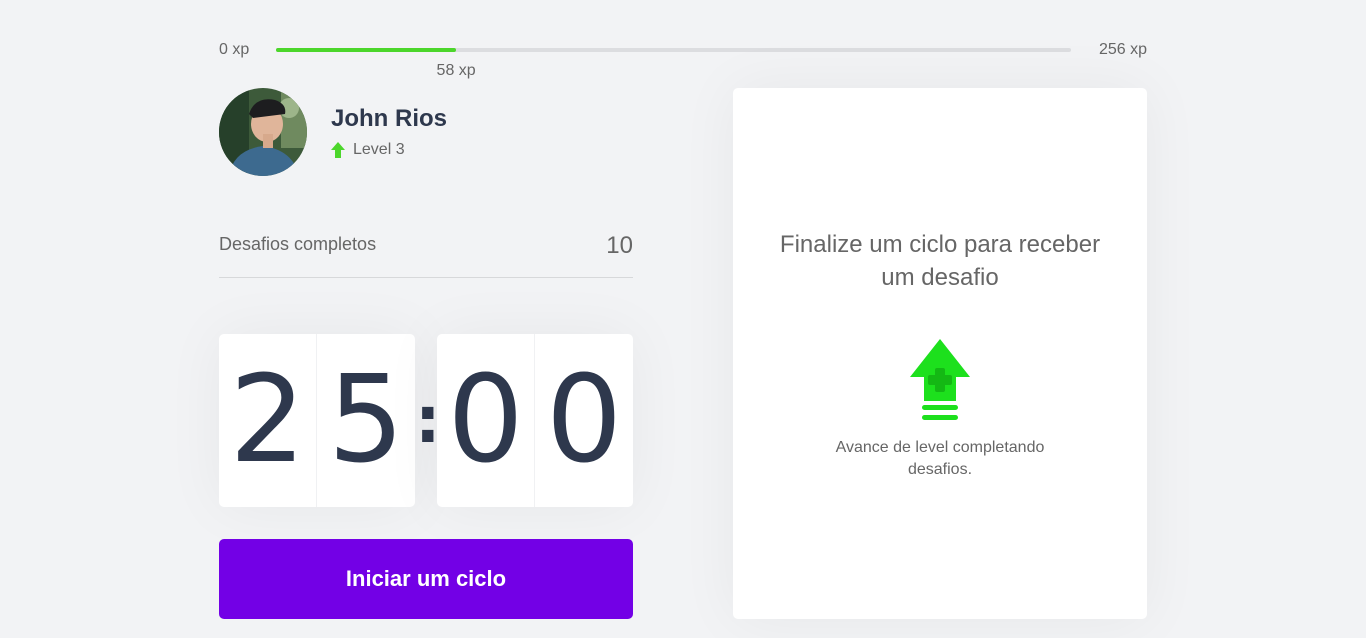 The width and height of the screenshot is (1366, 638). Describe the element at coordinates (1122, 49) in the screenshot. I see `xp-max-label: 256 xp` at that location.